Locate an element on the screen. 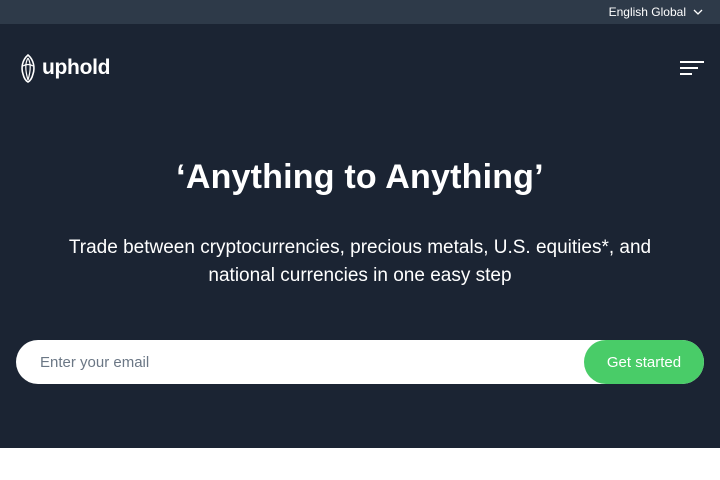 The width and height of the screenshot is (720, 480). hamburger-menu-icon is located at coordinates (692, 68).